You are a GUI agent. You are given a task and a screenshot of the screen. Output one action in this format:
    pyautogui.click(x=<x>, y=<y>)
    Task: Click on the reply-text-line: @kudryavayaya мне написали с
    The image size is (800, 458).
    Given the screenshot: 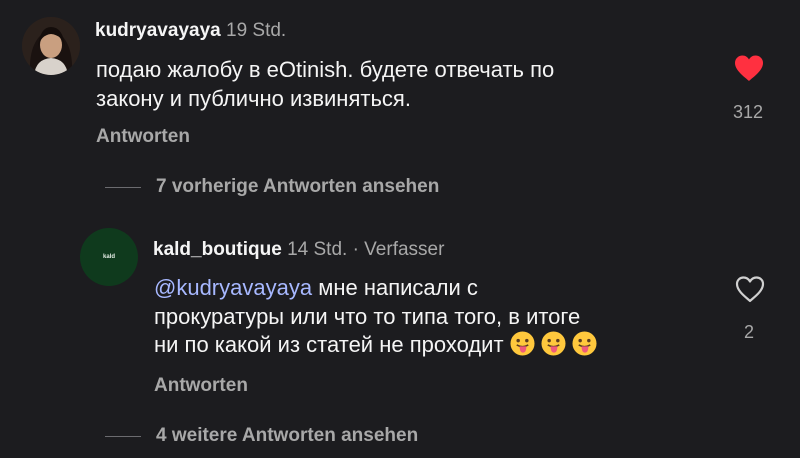 What is the action you would take?
    pyautogui.click(x=375, y=288)
    